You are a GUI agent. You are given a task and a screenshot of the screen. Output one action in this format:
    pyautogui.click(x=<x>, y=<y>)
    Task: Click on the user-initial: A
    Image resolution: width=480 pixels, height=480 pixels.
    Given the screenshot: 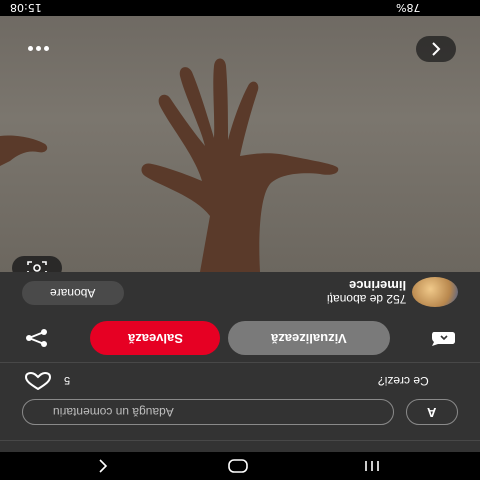 What is the action you would take?
    pyautogui.click(x=432, y=412)
    